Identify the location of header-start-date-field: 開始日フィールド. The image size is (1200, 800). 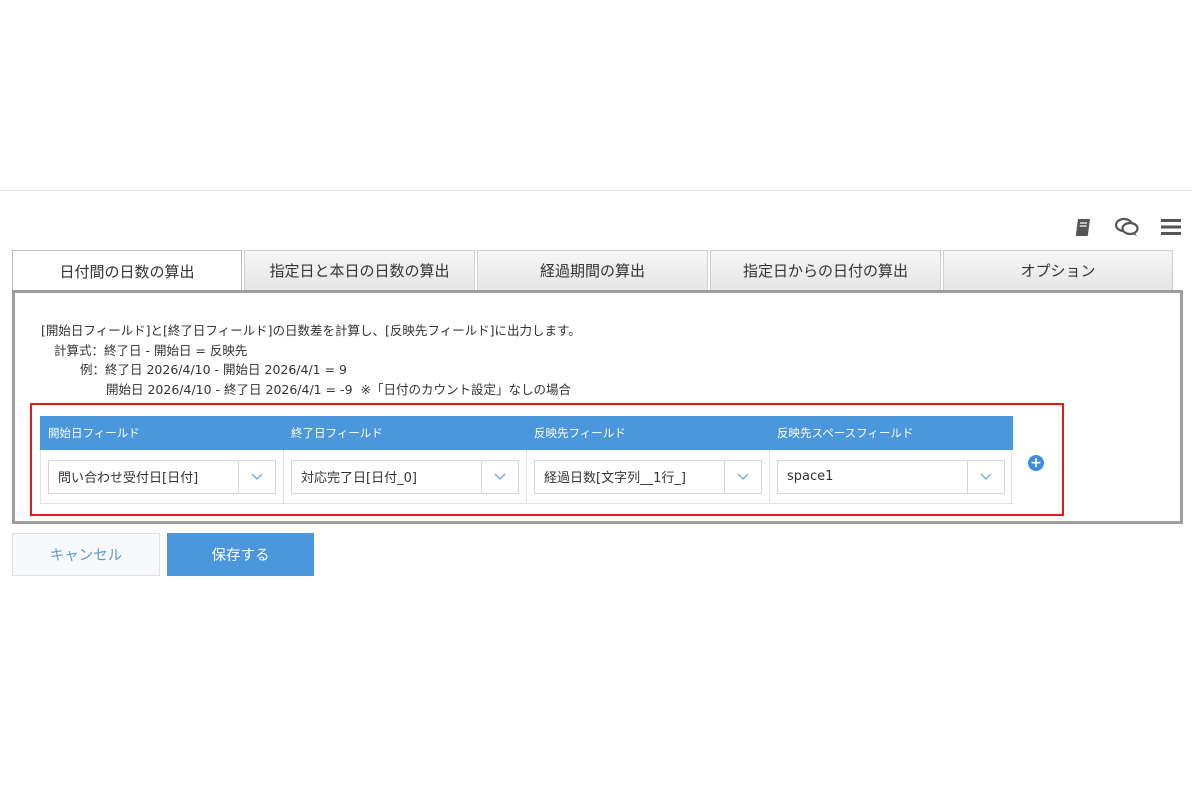
(94, 433).